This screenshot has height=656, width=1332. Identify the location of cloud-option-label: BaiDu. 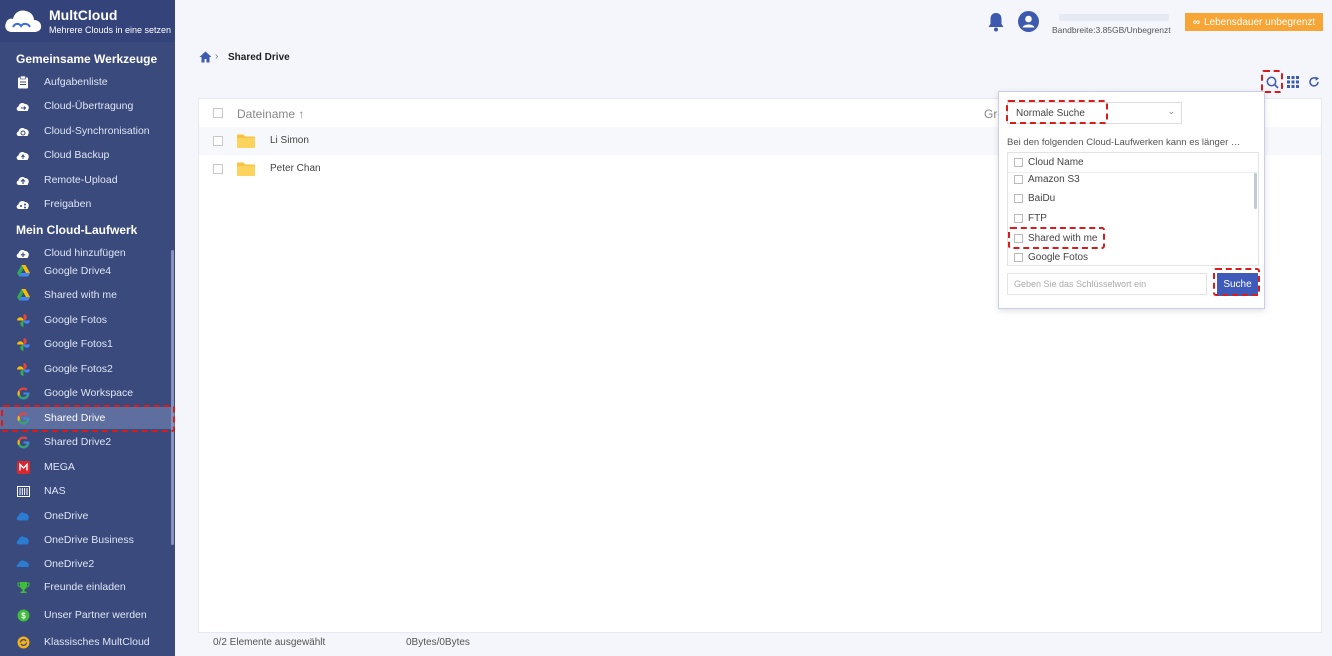
(1042, 198).